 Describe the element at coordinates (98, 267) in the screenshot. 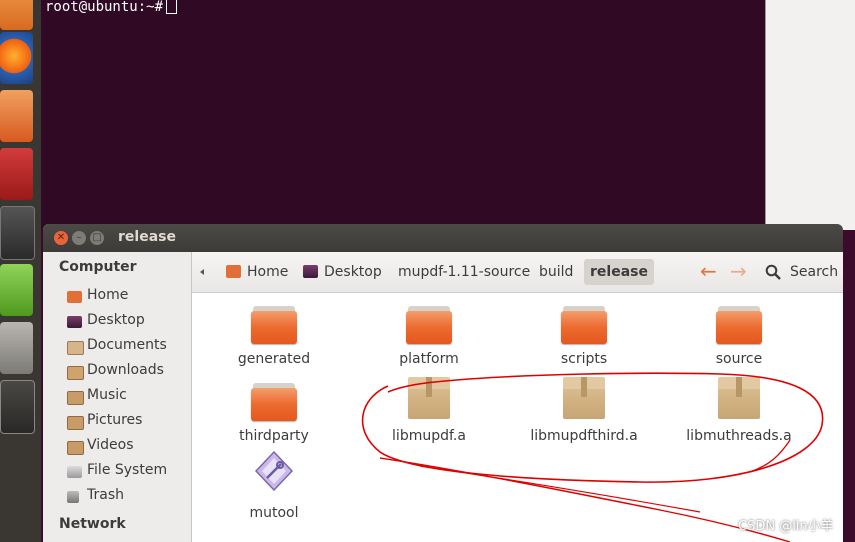

I see `sidebar-heading-computer: Computer` at that location.